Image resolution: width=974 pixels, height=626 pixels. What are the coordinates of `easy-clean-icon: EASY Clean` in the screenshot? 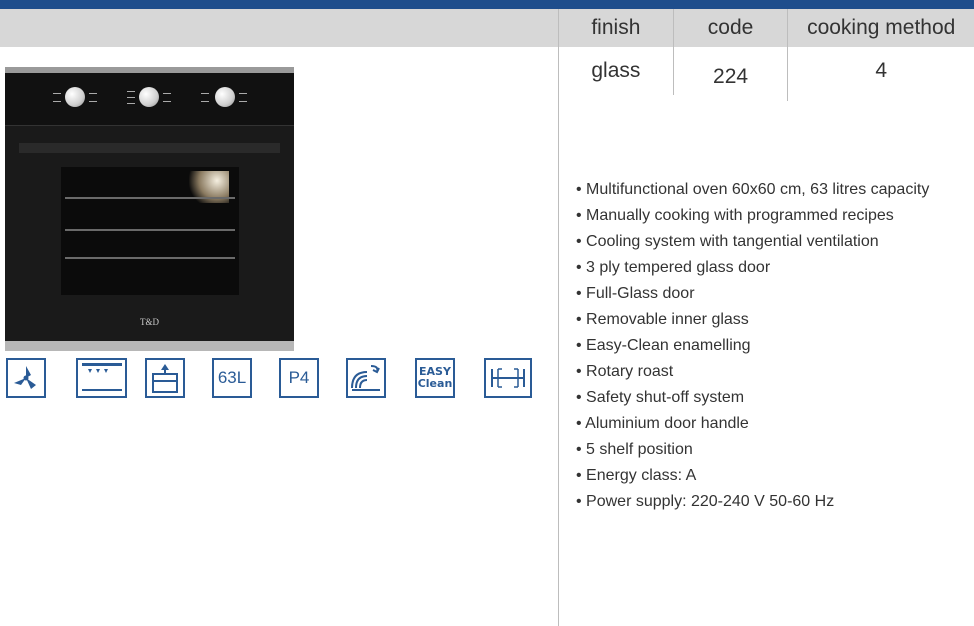 It's located at (435, 378).